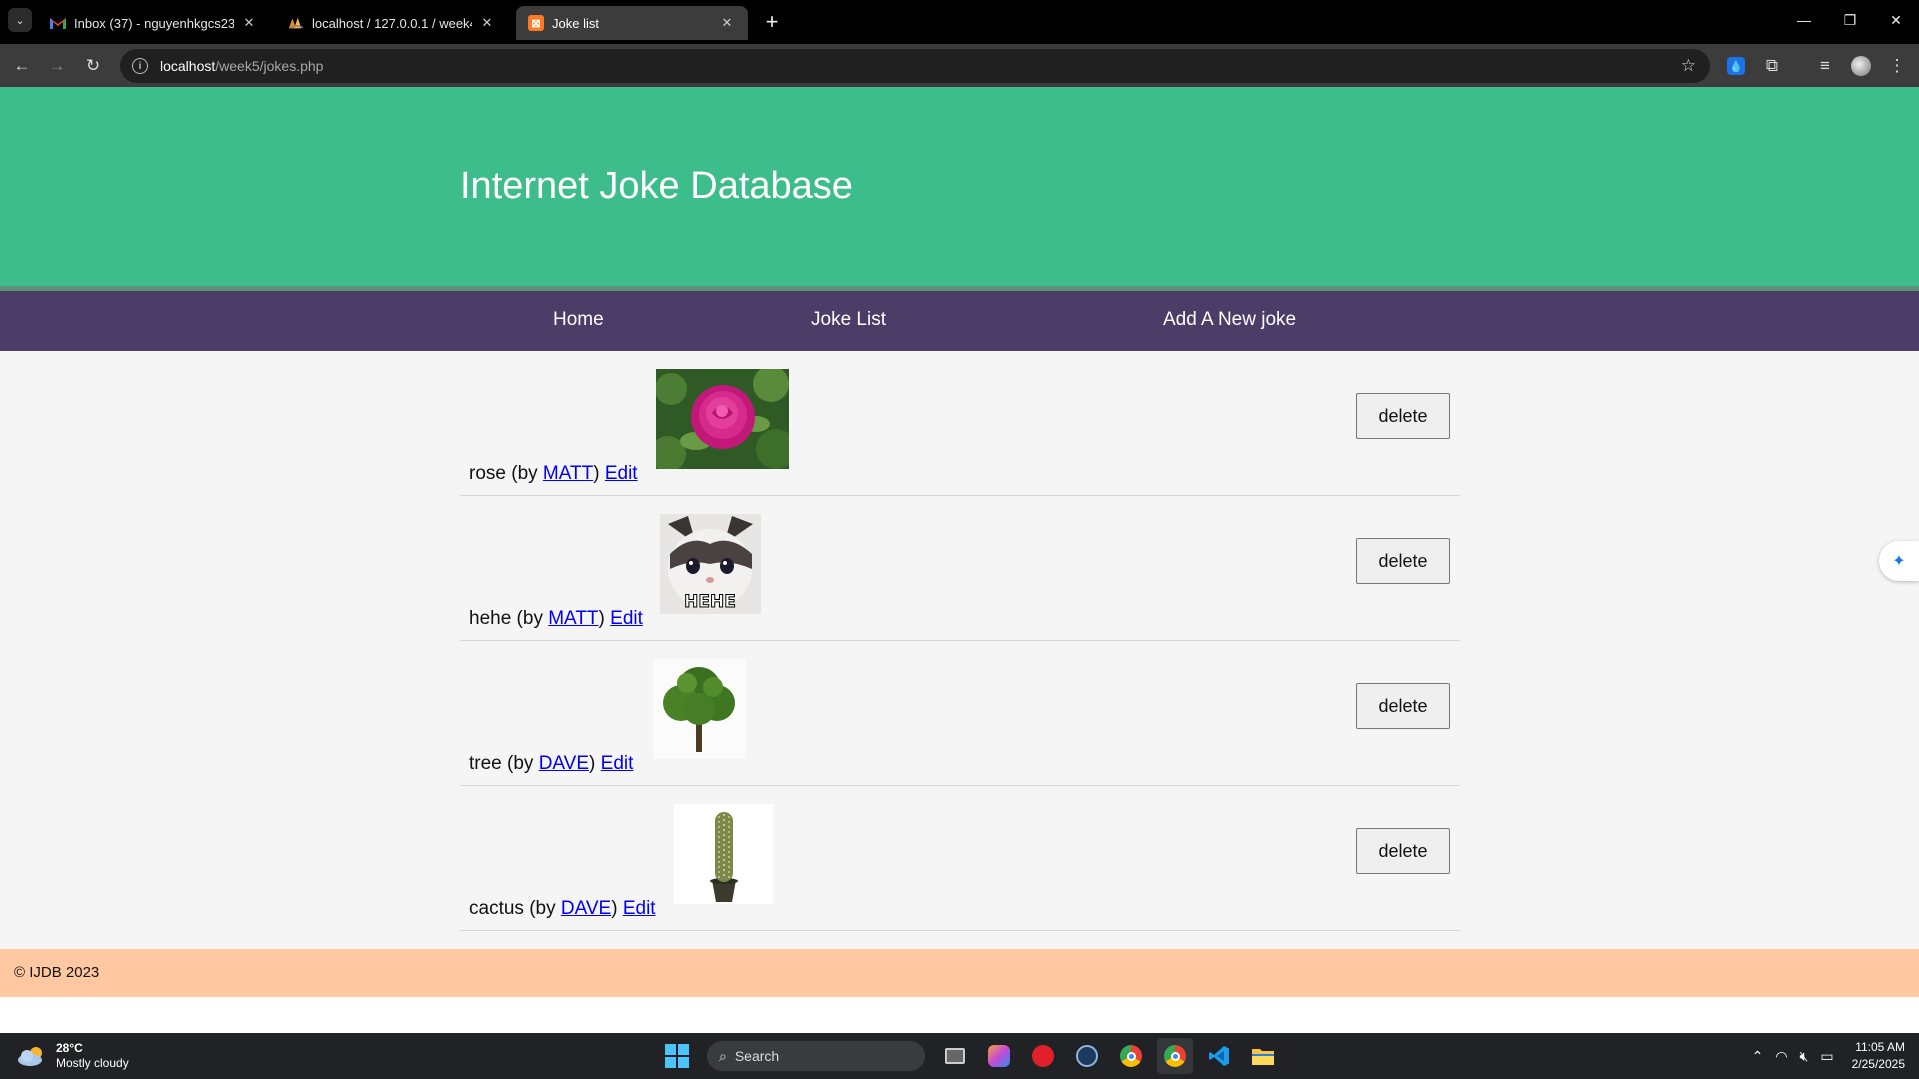 The image size is (1919, 1079). Describe the element at coordinates (1087, 1056) in the screenshot. I see `steam-icon` at that location.